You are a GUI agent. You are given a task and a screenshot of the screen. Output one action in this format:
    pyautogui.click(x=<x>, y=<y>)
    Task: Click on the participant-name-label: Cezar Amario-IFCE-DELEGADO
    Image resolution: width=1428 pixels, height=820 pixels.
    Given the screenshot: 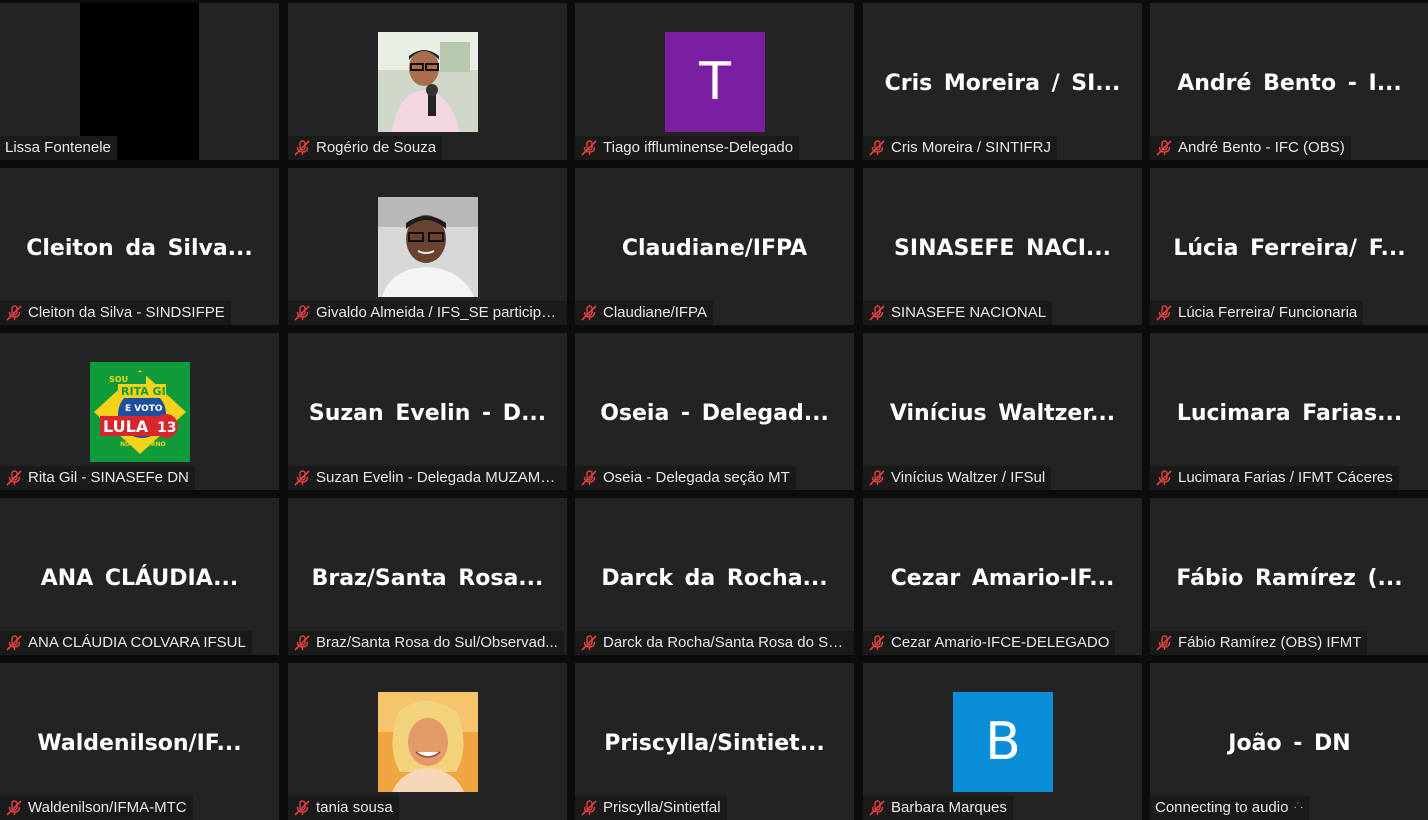 What is the action you would take?
    pyautogui.click(x=989, y=643)
    